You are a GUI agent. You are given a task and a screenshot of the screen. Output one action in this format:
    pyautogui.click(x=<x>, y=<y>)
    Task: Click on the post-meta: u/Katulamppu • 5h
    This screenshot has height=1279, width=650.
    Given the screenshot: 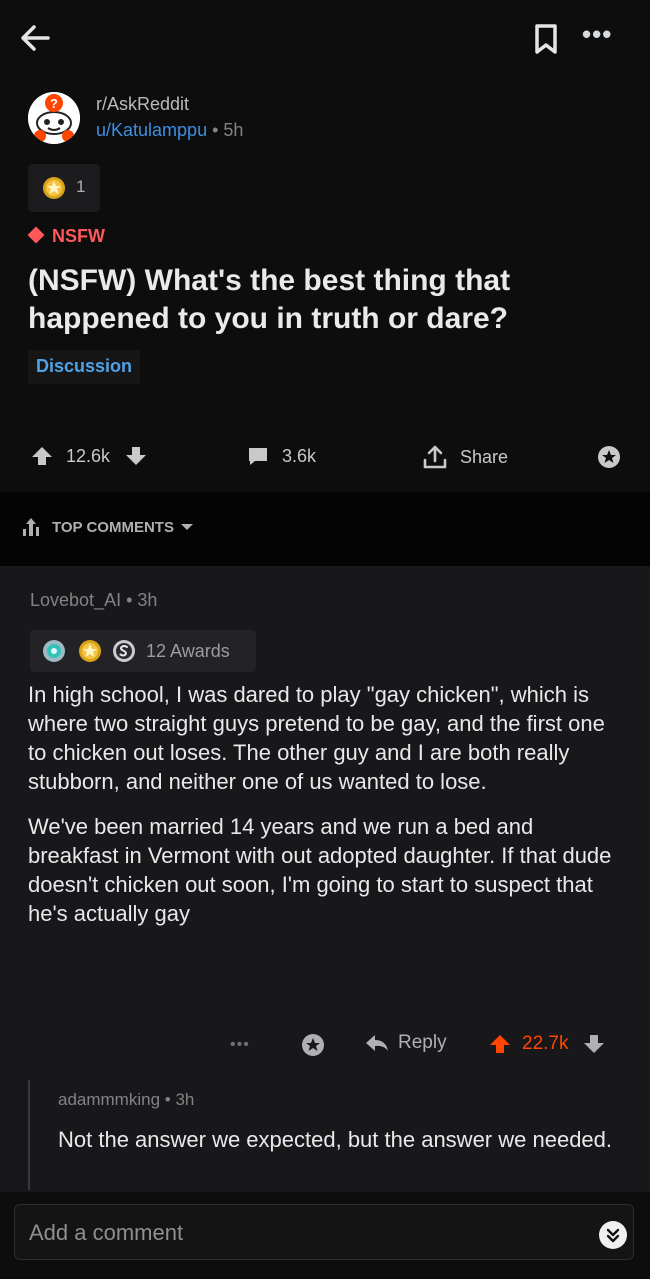 What is the action you would take?
    pyautogui.click(x=169, y=130)
    